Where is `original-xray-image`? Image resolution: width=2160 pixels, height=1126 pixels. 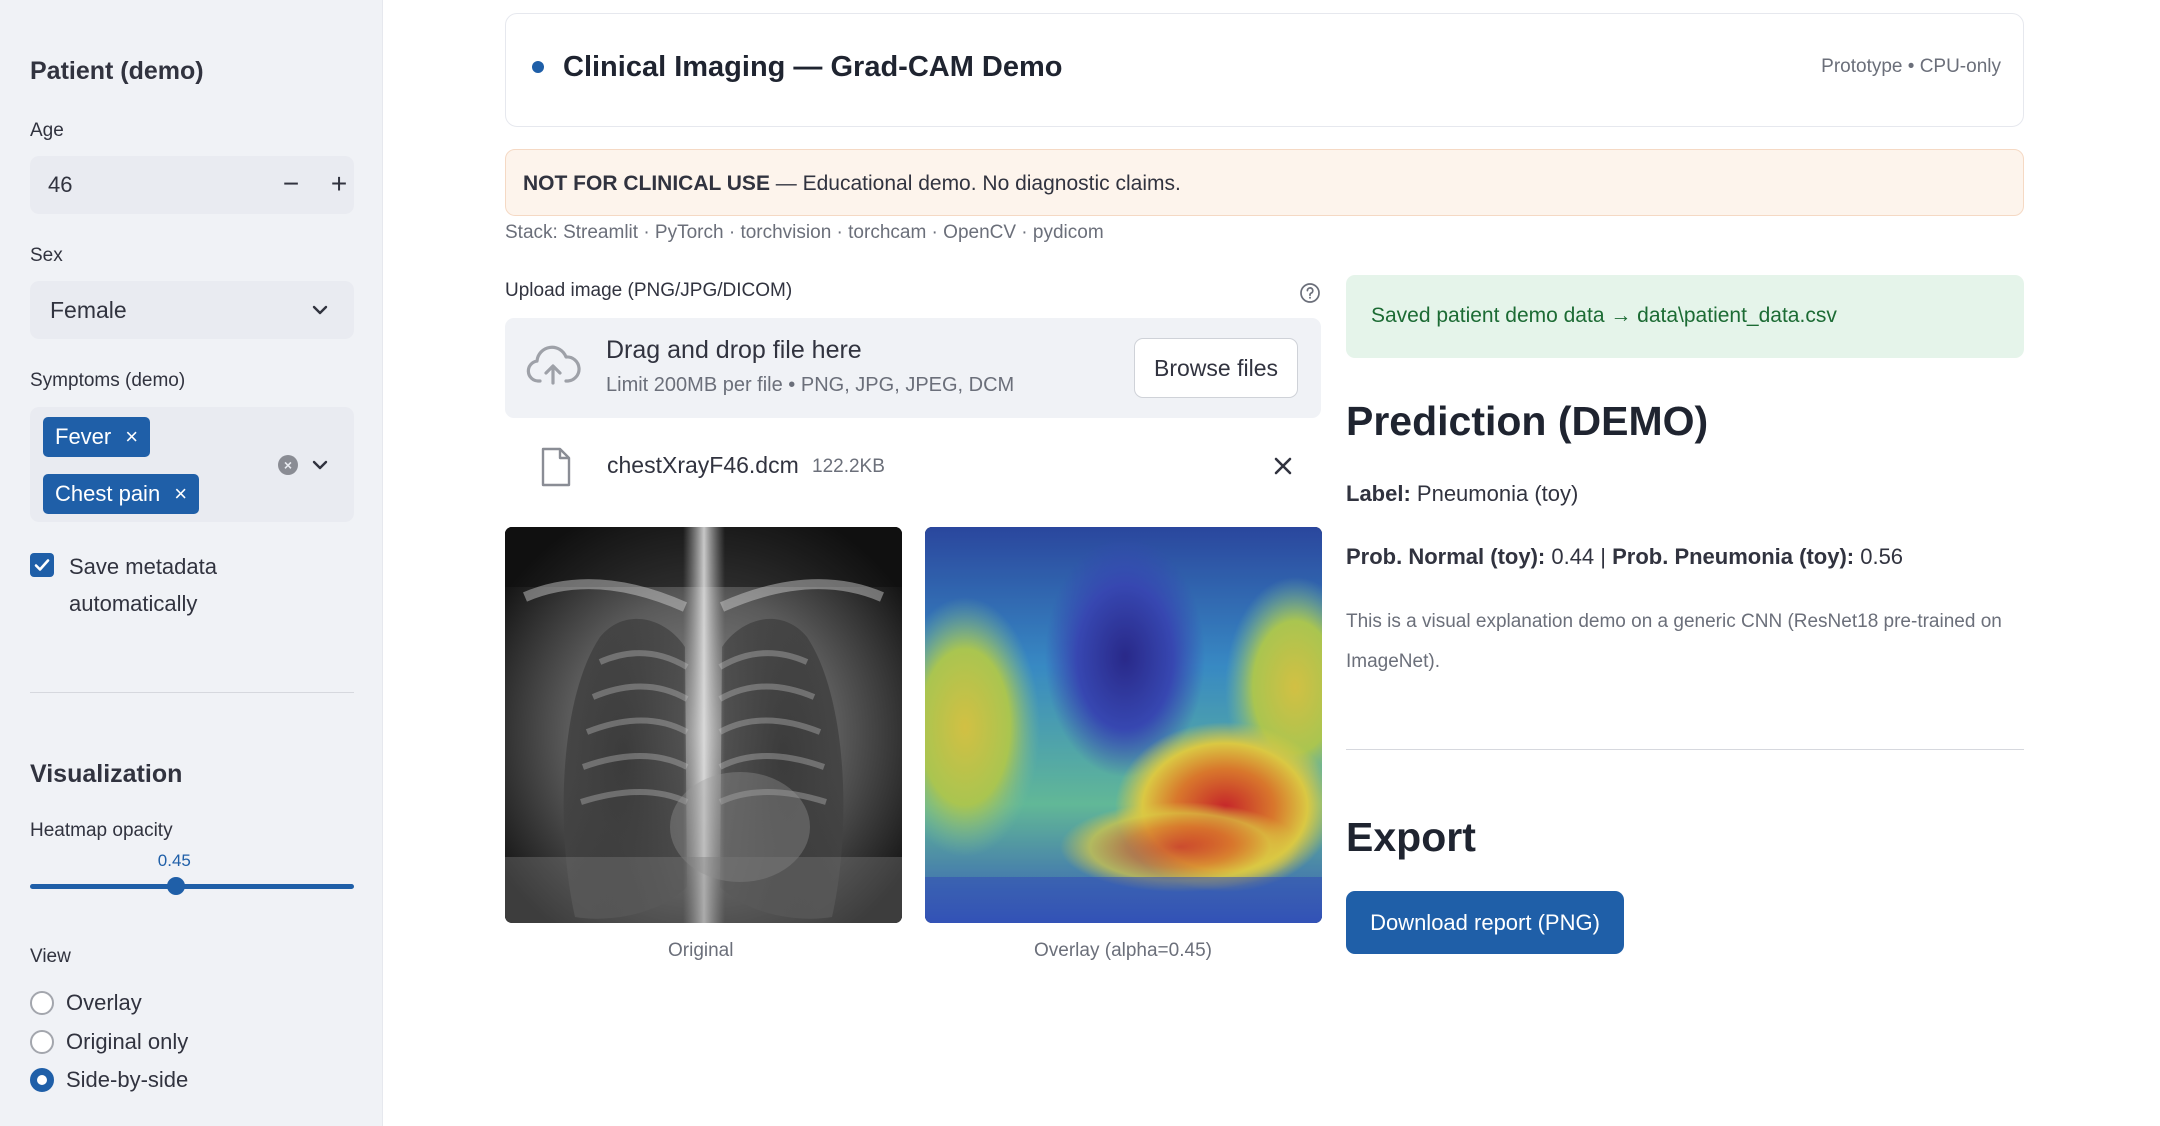
original-xray-image is located at coordinates (703, 725).